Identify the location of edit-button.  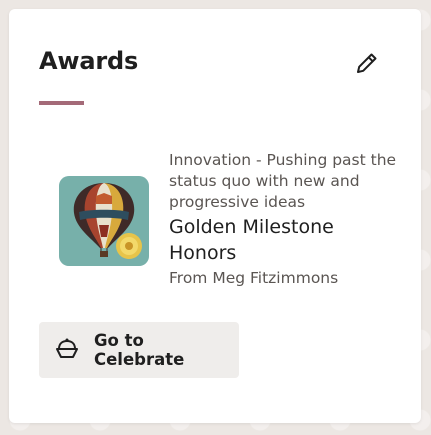
(367, 63).